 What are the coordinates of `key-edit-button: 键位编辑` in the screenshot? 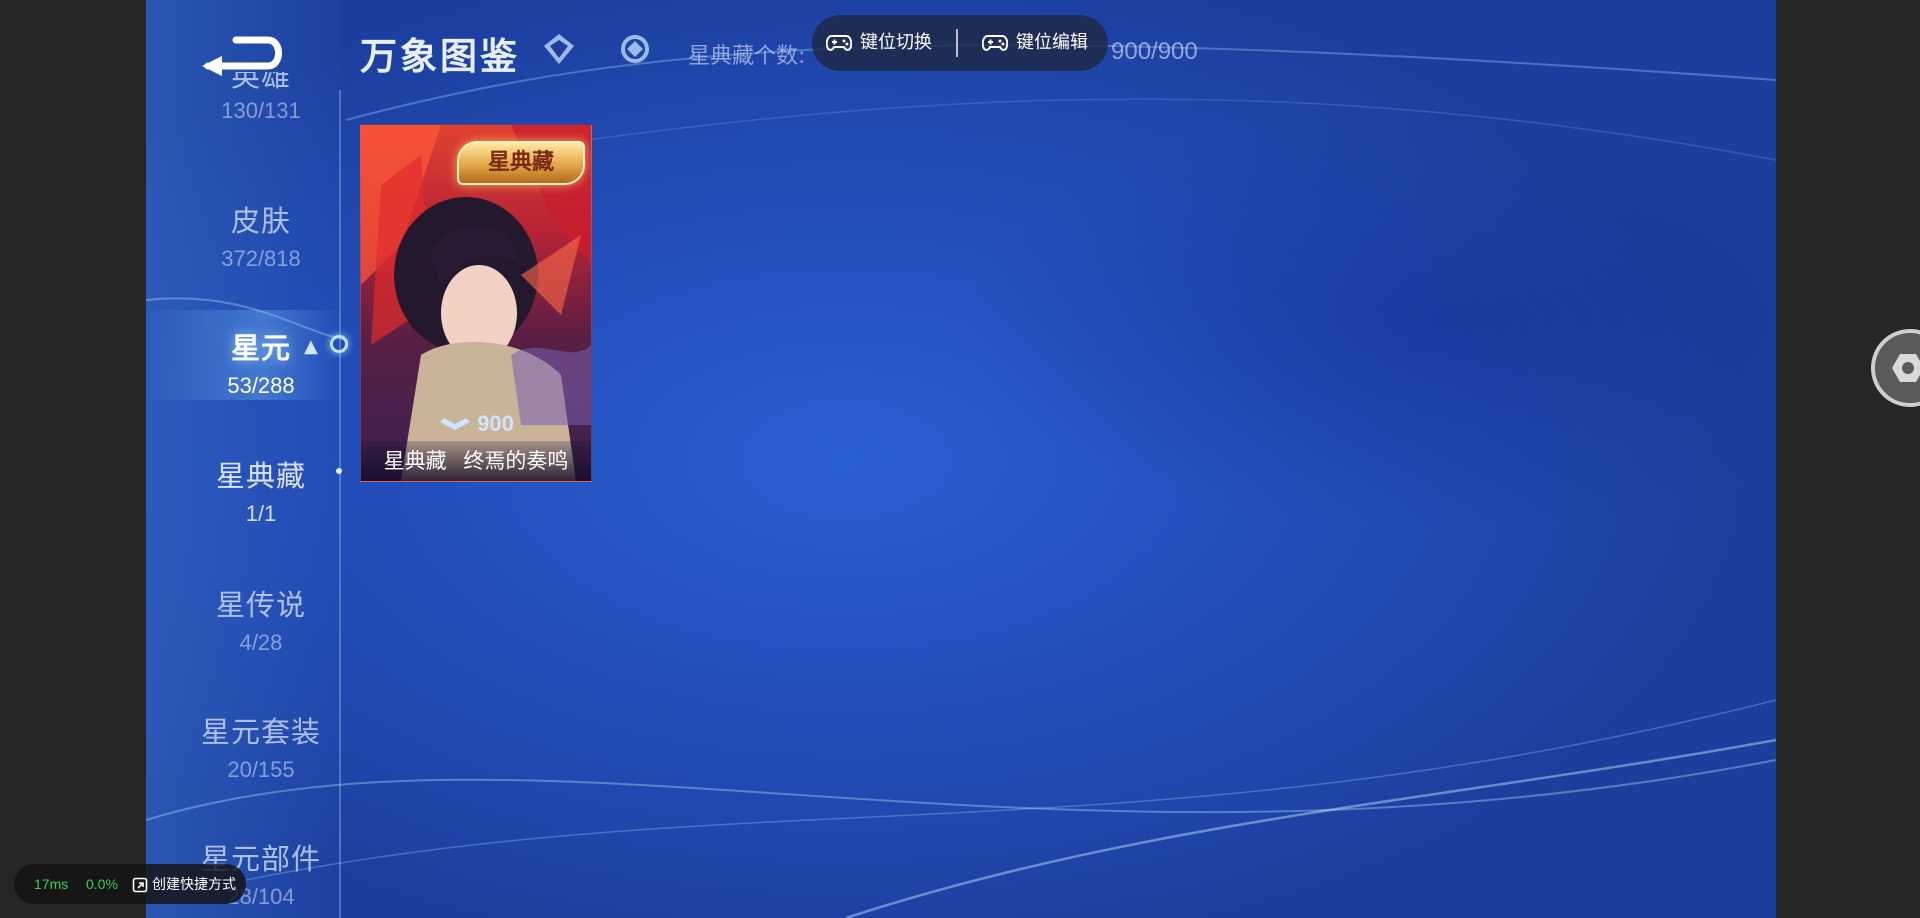 It's located at (1034, 43).